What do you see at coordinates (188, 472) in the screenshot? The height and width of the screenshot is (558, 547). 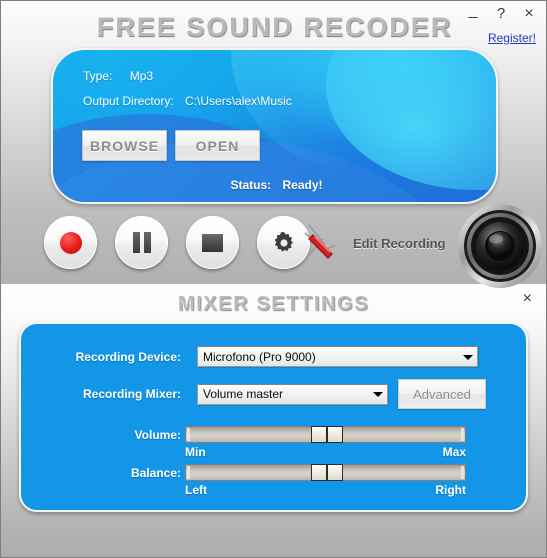 I see `balance-track-start` at bounding box center [188, 472].